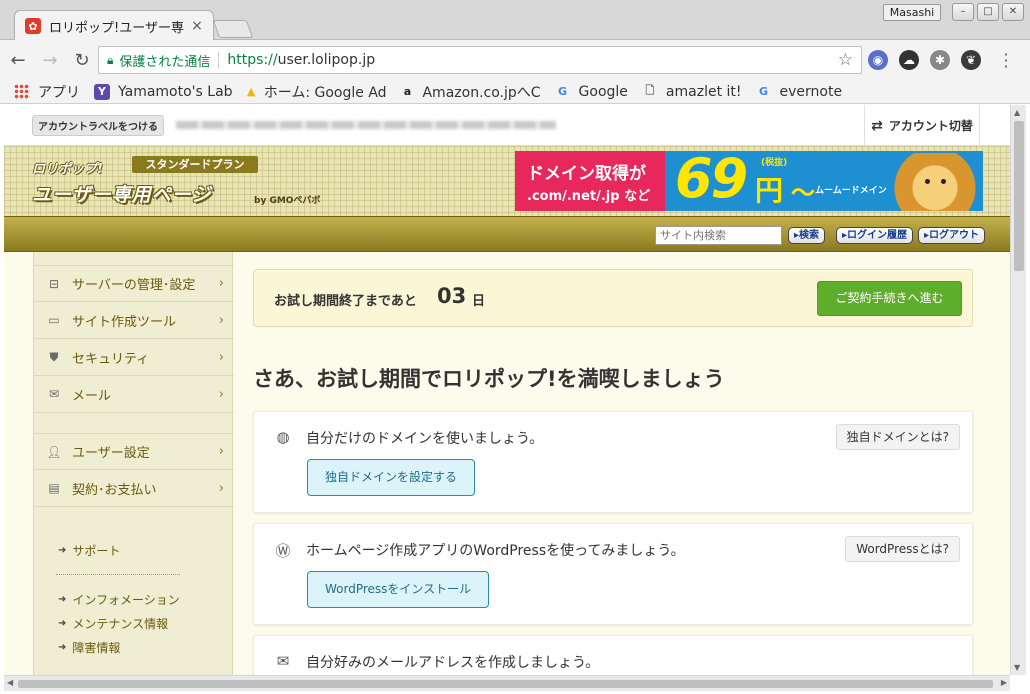 This screenshot has width=1030, height=694. What do you see at coordinates (589, 196) in the screenshot?
I see `ad-line2: .com/.net/.jp など` at bounding box center [589, 196].